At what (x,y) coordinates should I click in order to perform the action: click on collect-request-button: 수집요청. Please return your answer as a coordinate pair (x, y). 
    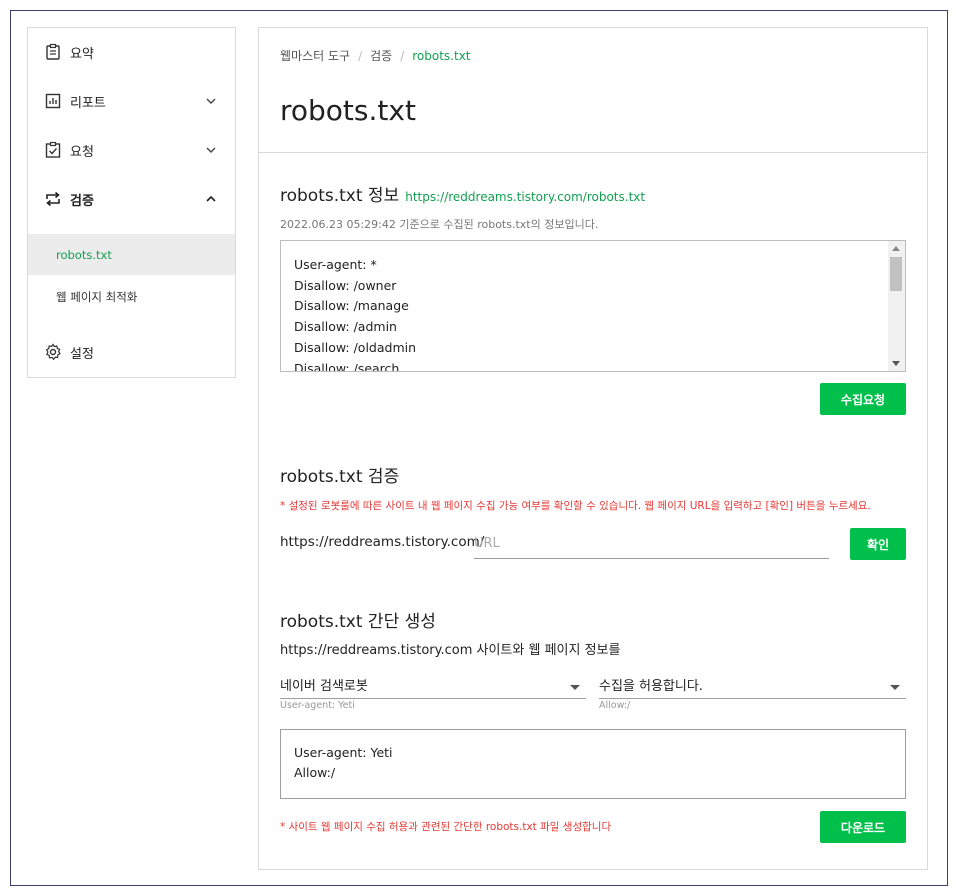
    Looking at the image, I should click on (863, 399).